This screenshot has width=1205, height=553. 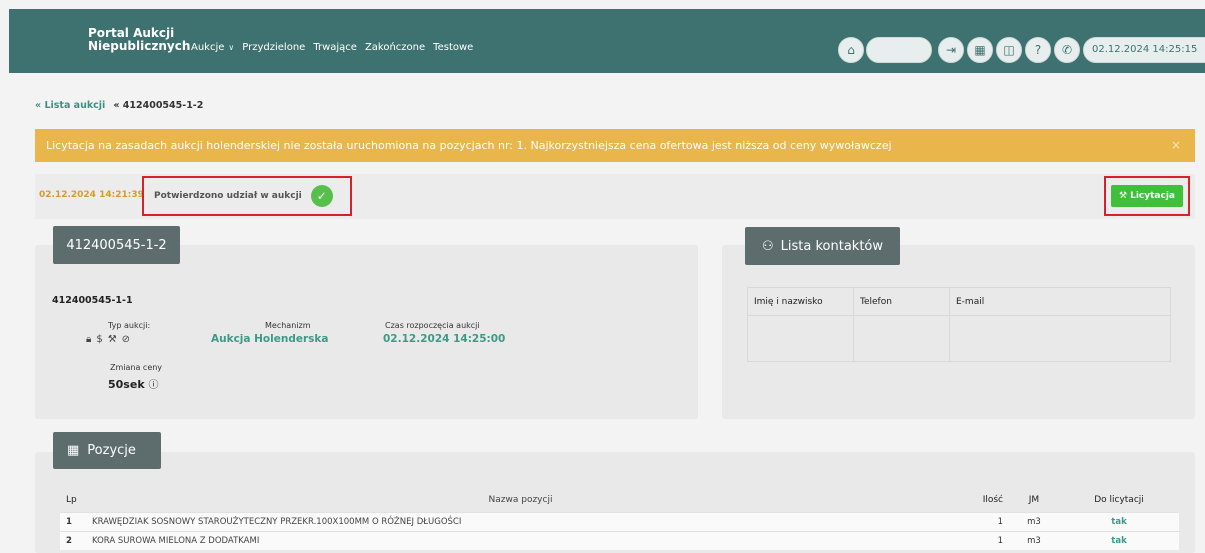 What do you see at coordinates (212, 47) in the screenshot?
I see `nav-item-aukcje: Aukcje ∨` at bounding box center [212, 47].